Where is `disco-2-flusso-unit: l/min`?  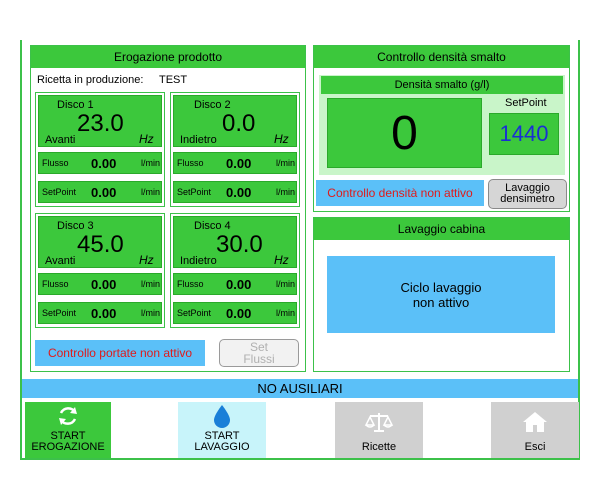
disco-2-flusso-unit: l/min is located at coordinates (286, 163).